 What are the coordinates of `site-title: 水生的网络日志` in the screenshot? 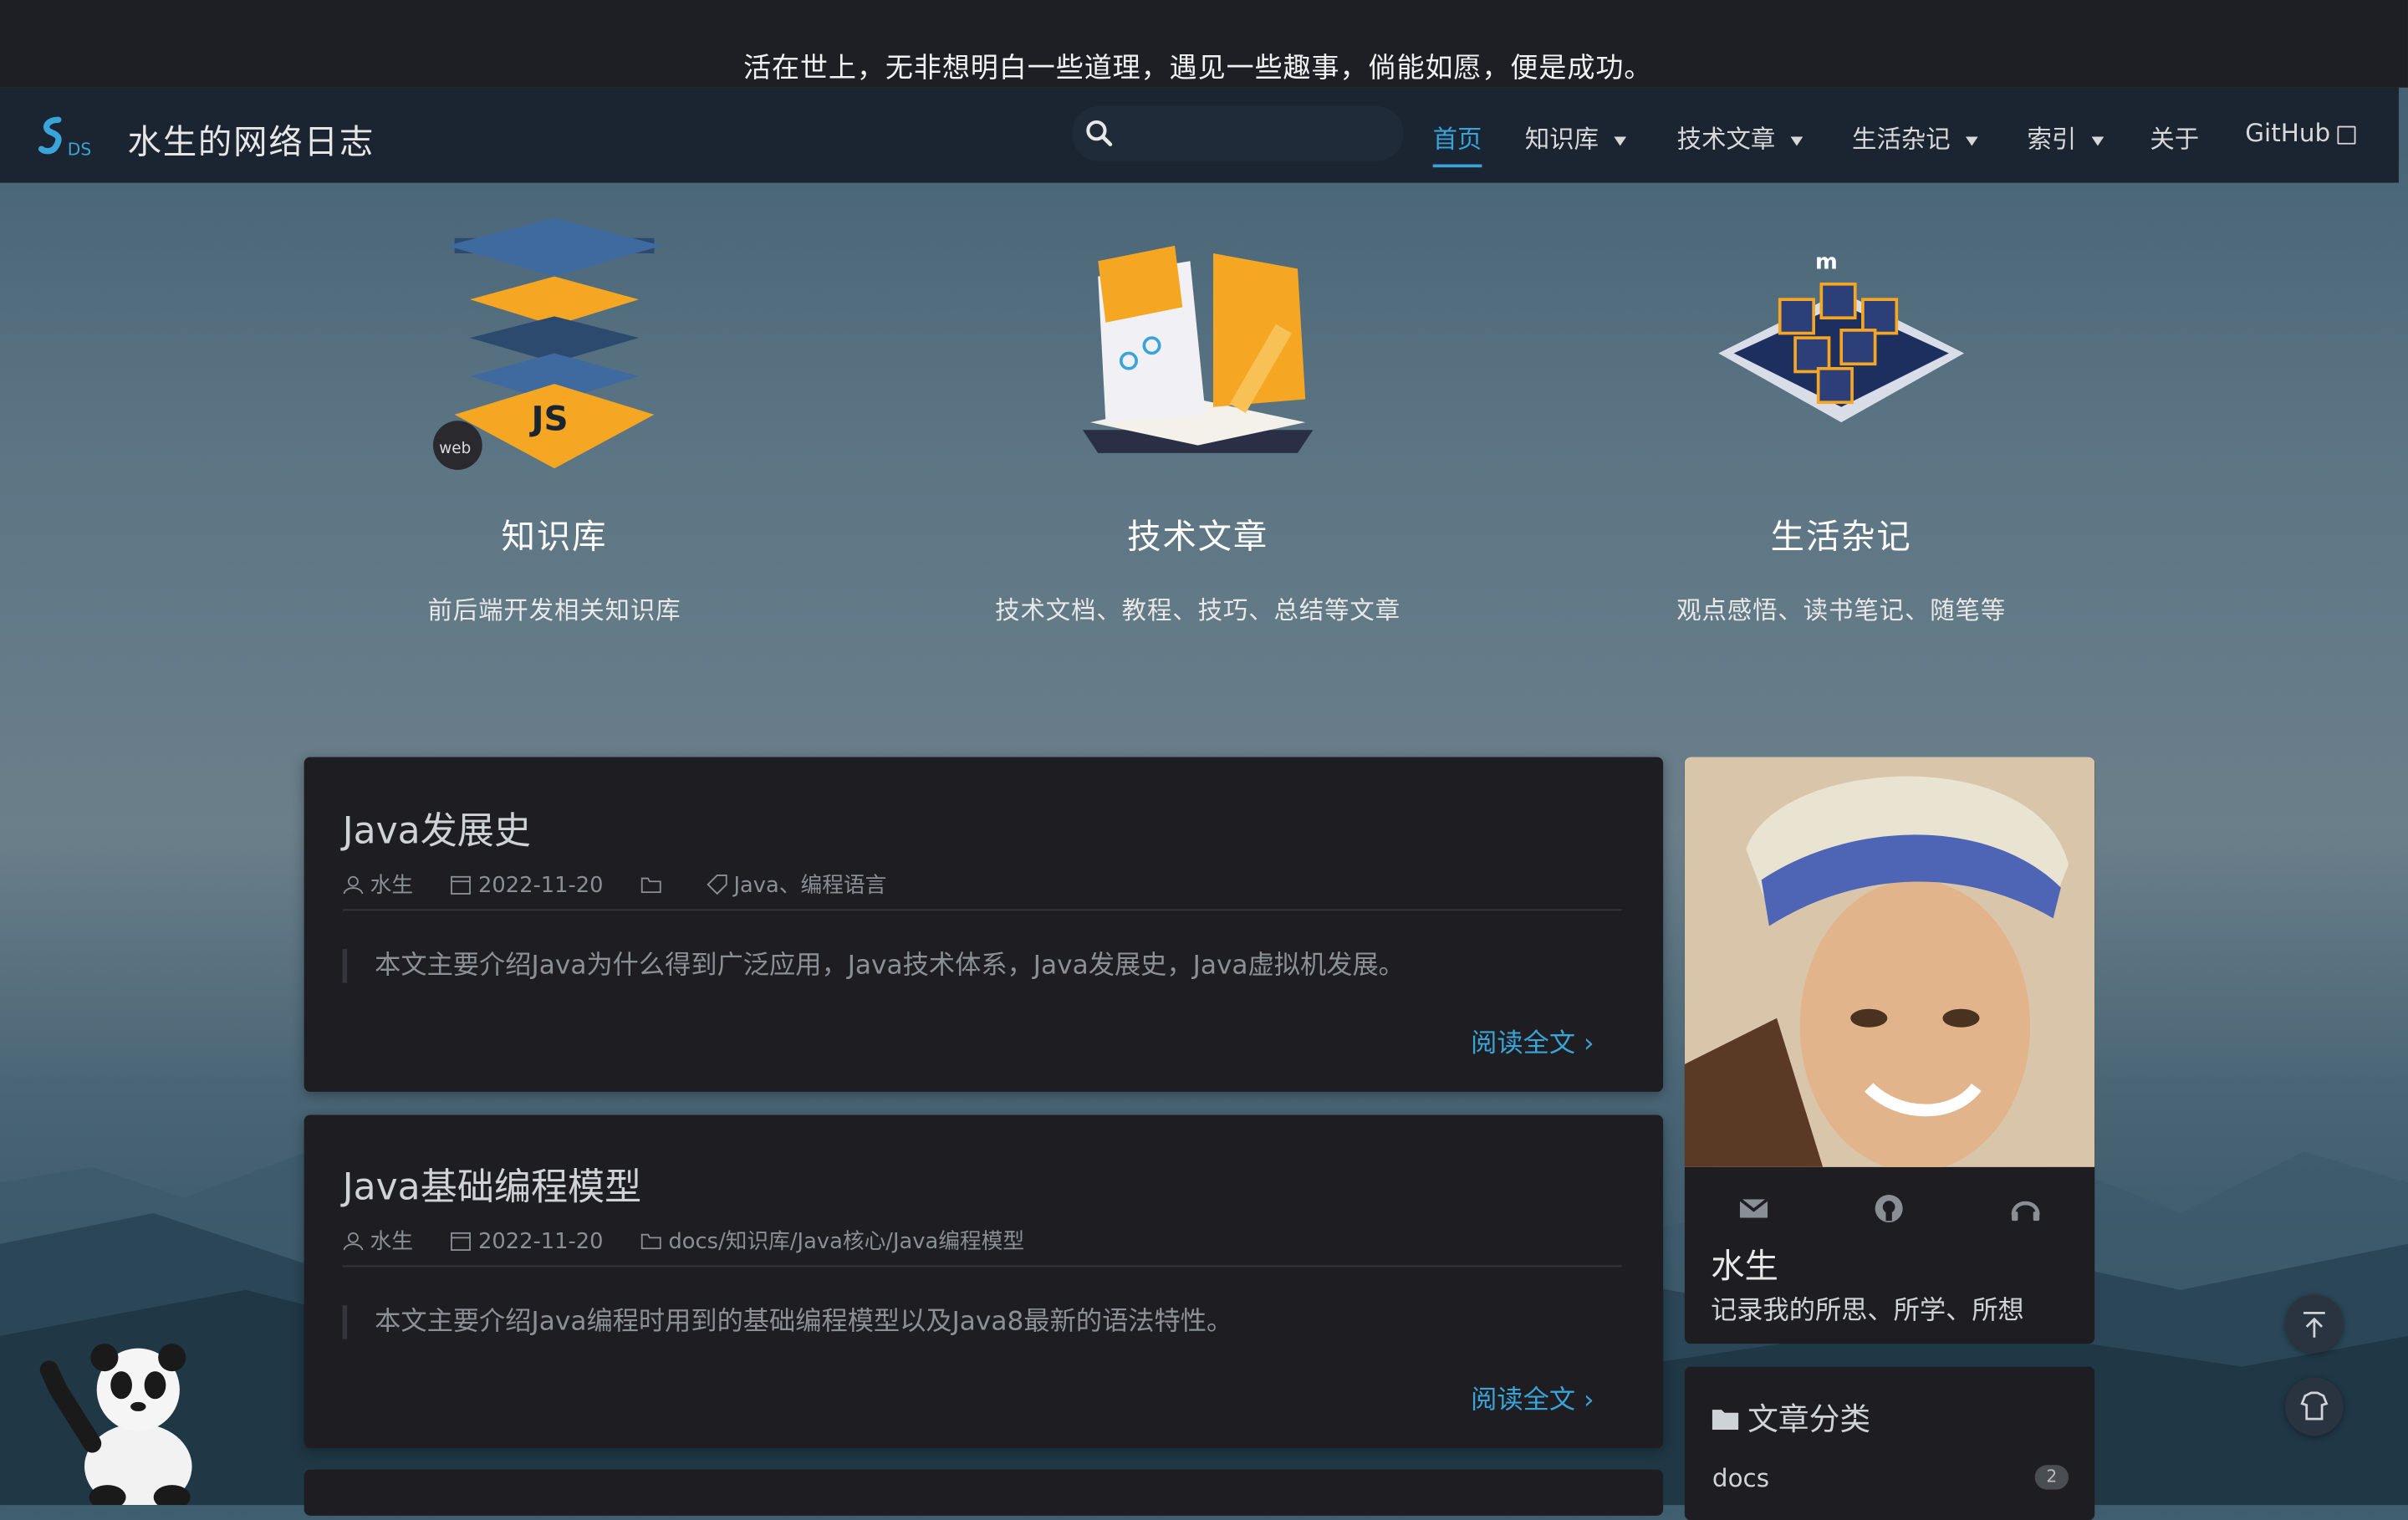 It's located at (251, 140).